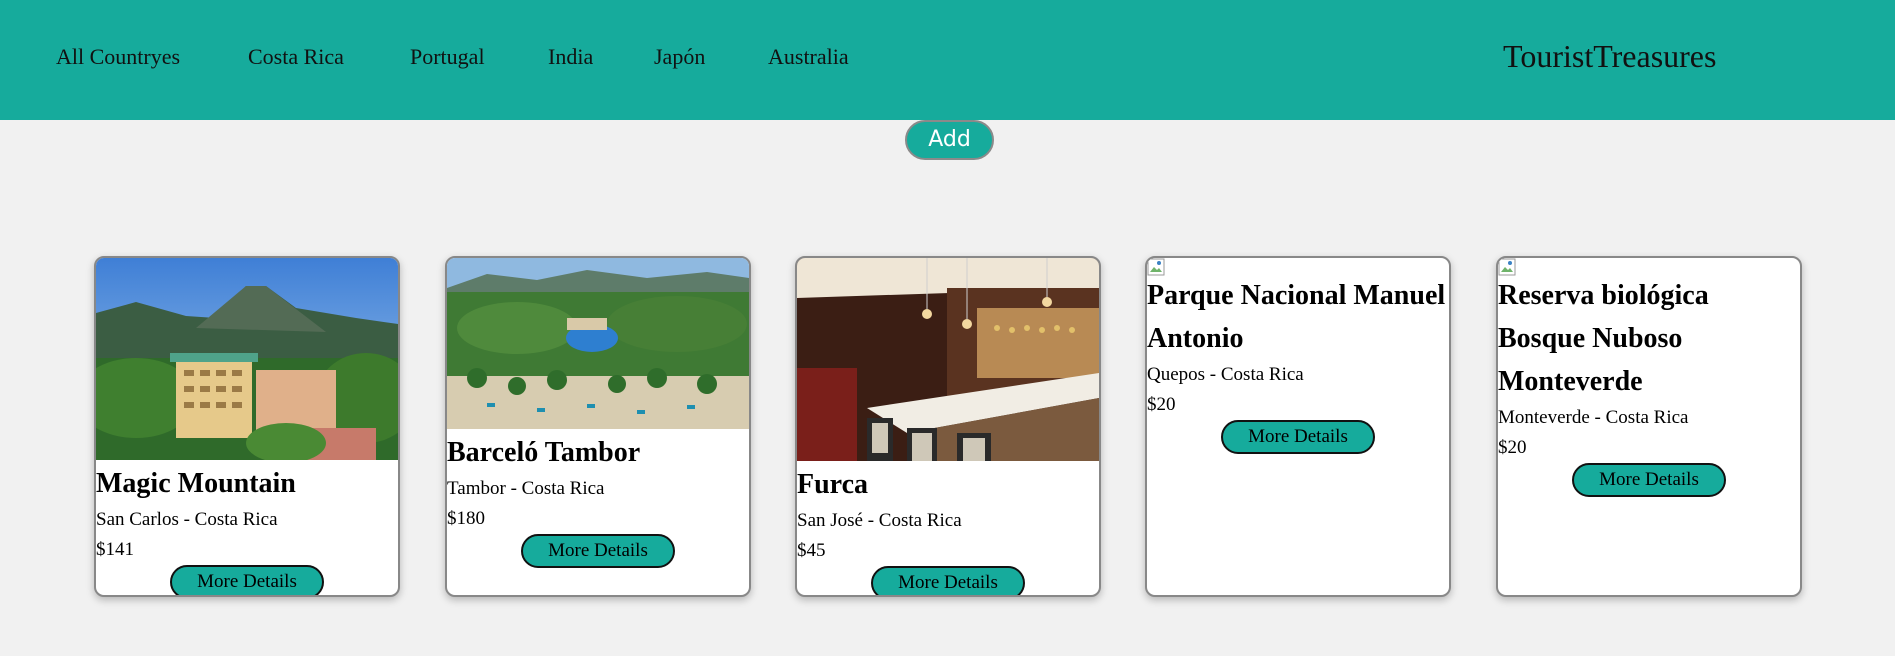 This screenshot has height=656, width=1895. What do you see at coordinates (949, 140) in the screenshot?
I see `add-button: Add` at bounding box center [949, 140].